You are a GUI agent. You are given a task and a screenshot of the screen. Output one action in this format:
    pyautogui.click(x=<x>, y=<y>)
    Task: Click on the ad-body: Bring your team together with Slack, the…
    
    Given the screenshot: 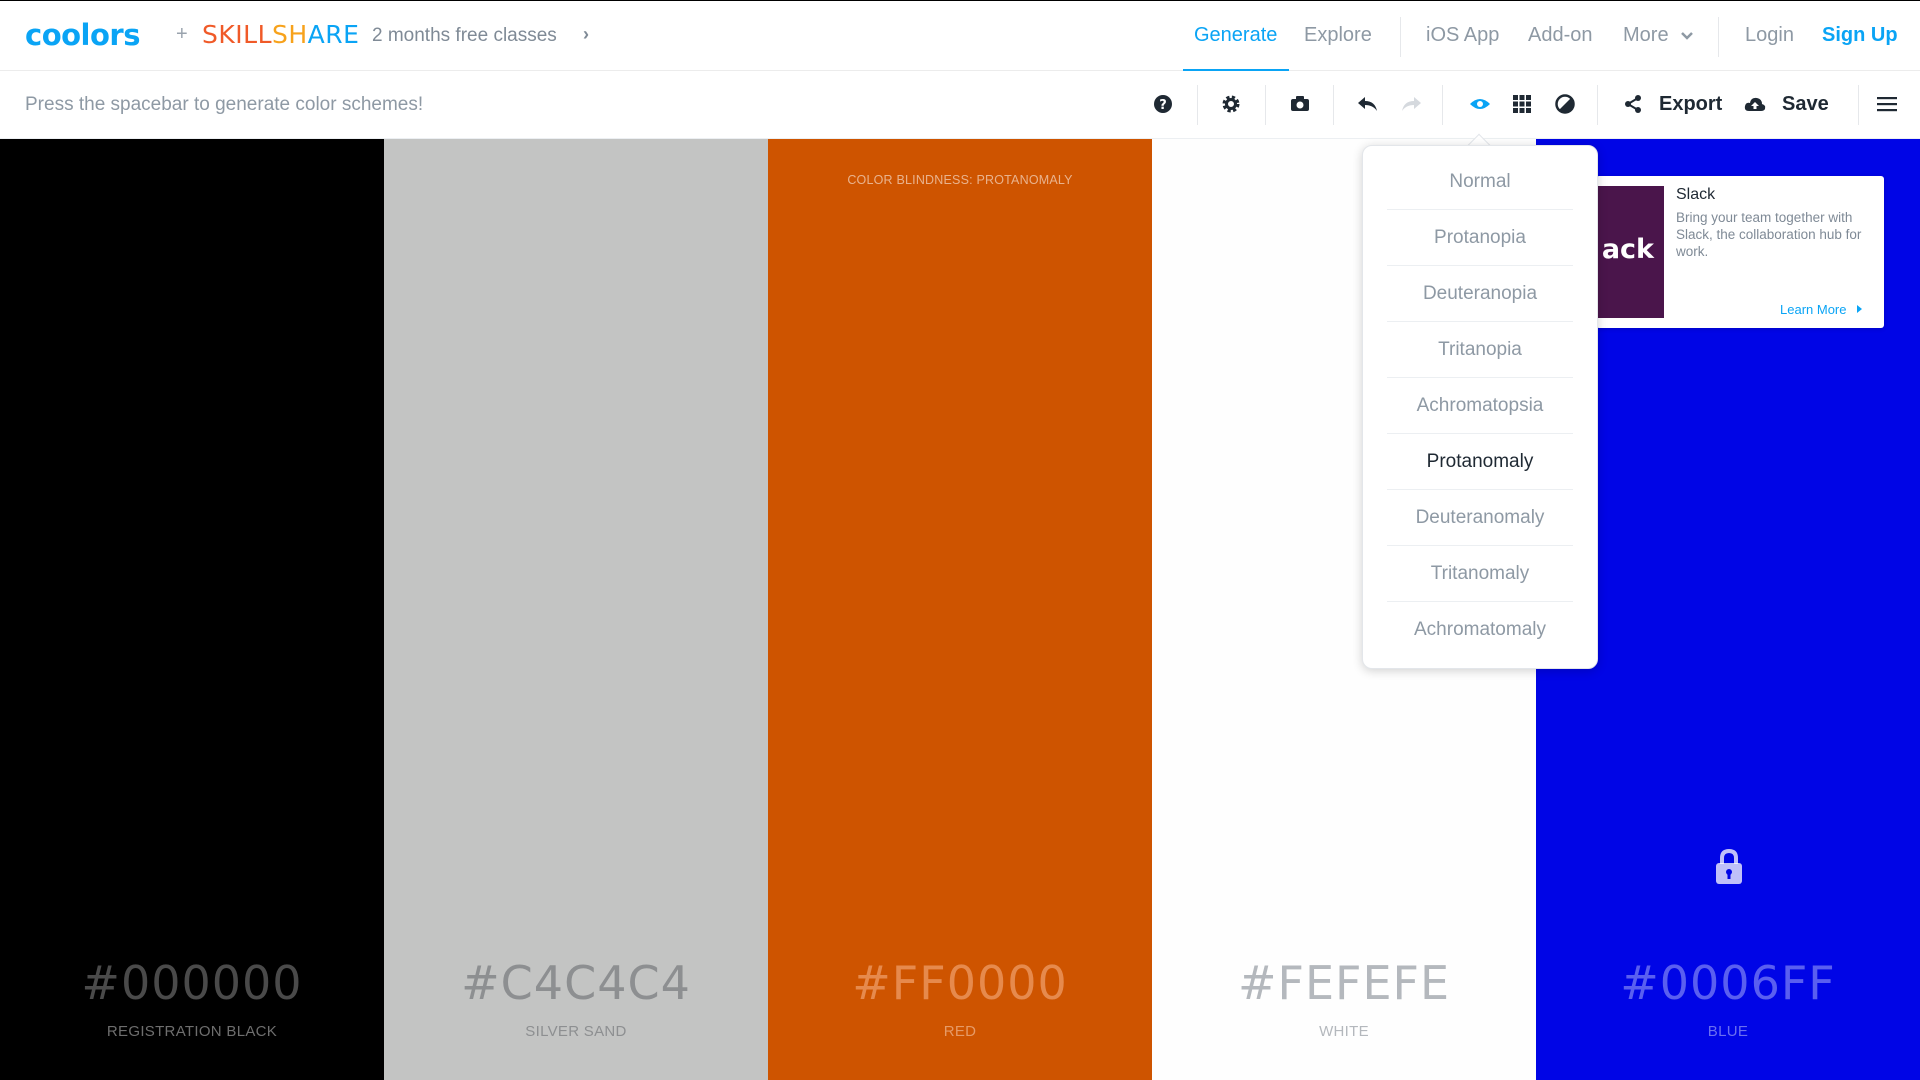 What is the action you would take?
    pyautogui.click(x=1769, y=234)
    